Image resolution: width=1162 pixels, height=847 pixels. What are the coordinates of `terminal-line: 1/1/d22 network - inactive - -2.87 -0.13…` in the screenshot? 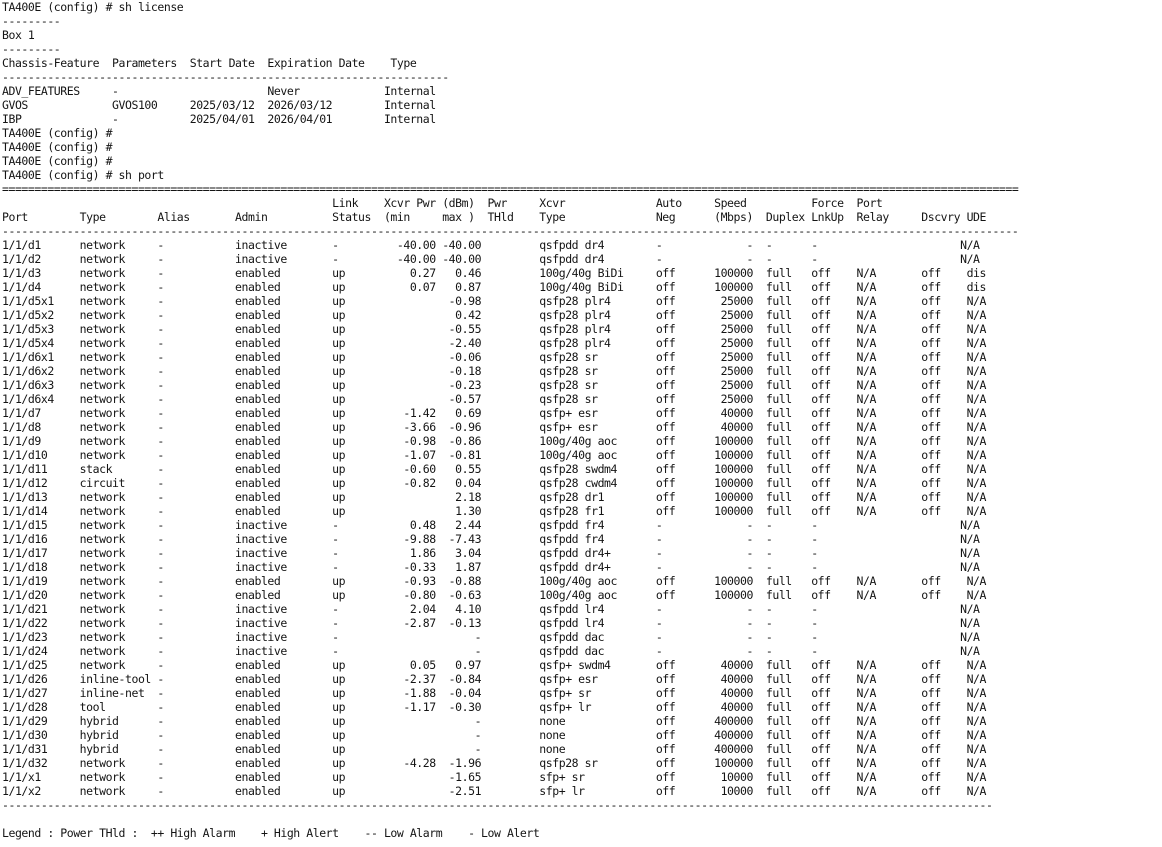 It's located at (491, 623).